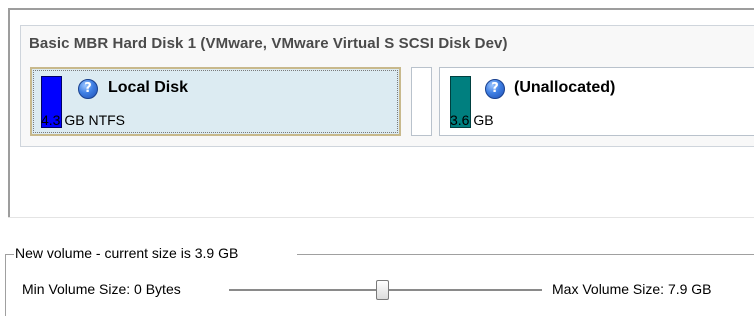 The height and width of the screenshot is (316, 754). I want to click on max-volume-size-label: Max Volume Size: 7.9 GB, so click(632, 289).